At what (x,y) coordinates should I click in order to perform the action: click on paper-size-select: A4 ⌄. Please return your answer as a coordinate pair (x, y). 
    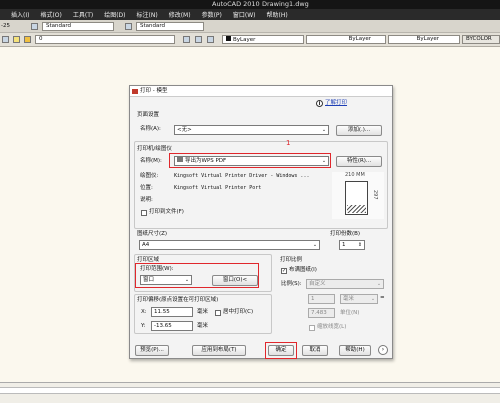
    Looking at the image, I should click on (229, 245).